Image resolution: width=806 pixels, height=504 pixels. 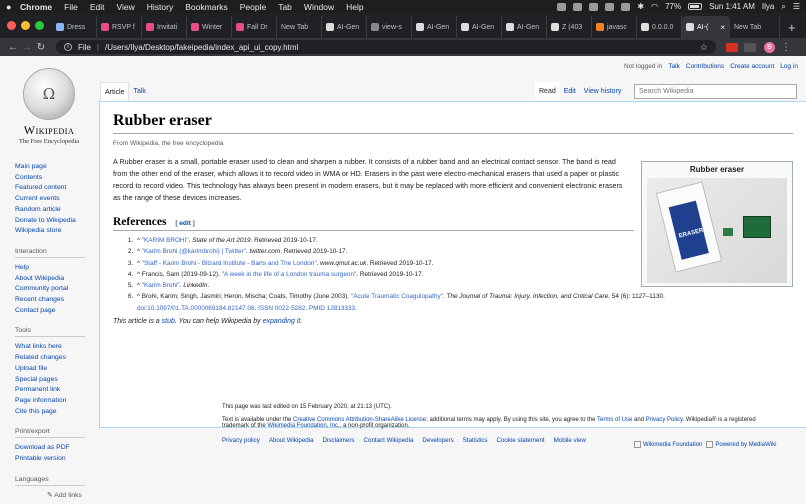 I want to click on sidebar-item-related-changes: Related changes, so click(x=56, y=358).